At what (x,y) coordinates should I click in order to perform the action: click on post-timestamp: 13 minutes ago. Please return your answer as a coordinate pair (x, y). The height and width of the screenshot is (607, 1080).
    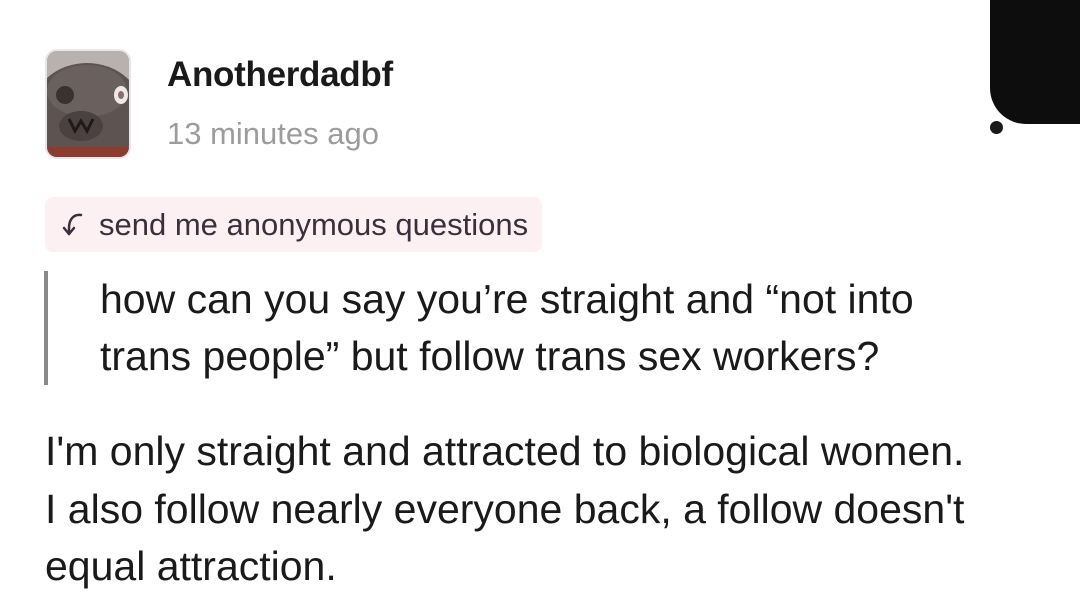
    Looking at the image, I should click on (273, 133).